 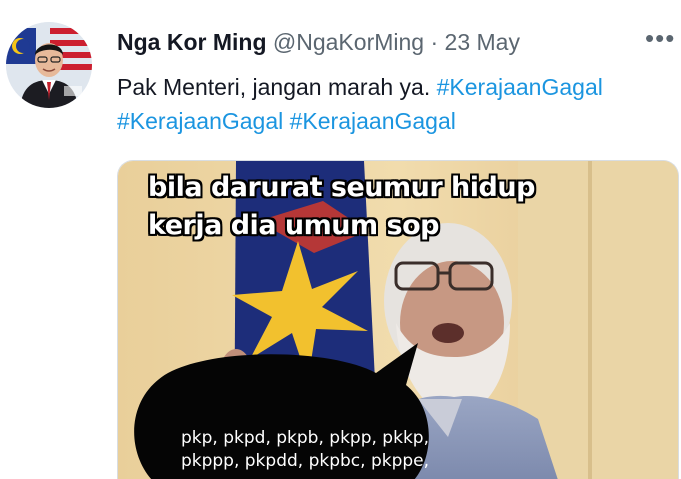 I want to click on more-horizontal-icon: •••, so click(x=659, y=38).